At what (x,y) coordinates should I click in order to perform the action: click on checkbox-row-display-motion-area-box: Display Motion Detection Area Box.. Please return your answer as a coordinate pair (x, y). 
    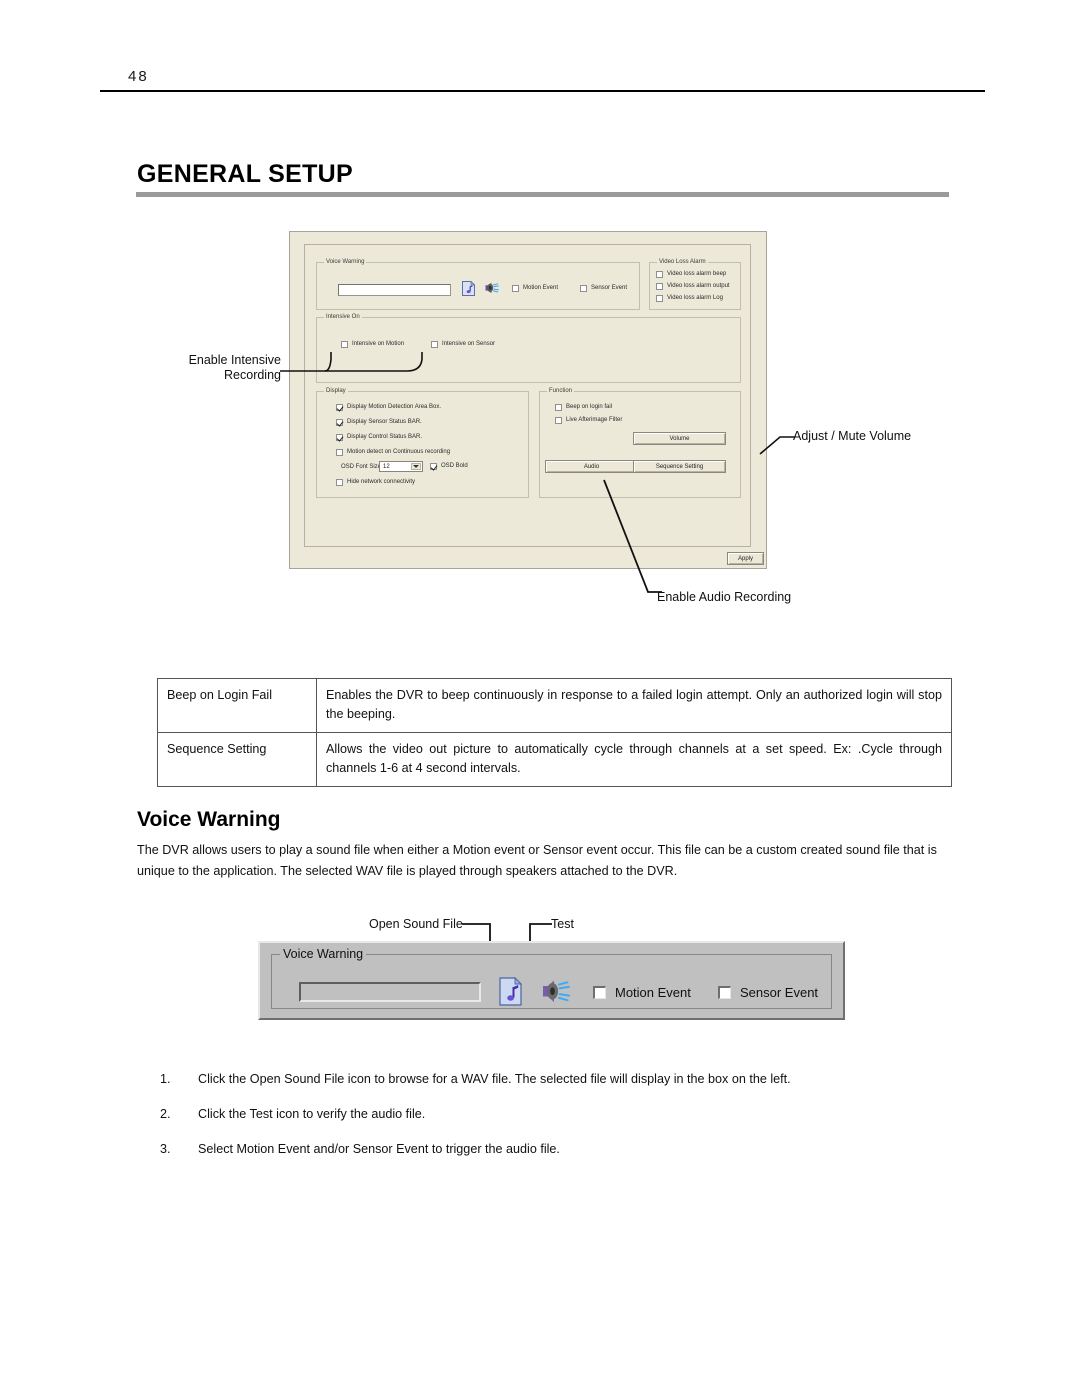
    Looking at the image, I should click on (388, 407).